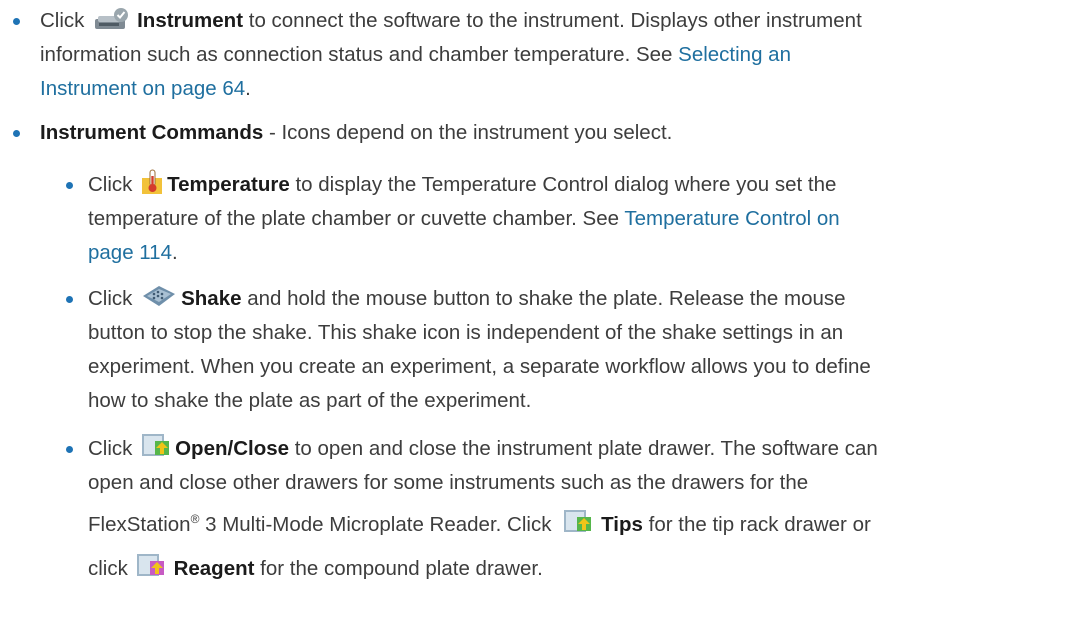 This screenshot has width=1090, height=622. Describe the element at coordinates (111, 568) in the screenshot. I see `text: click` at that location.